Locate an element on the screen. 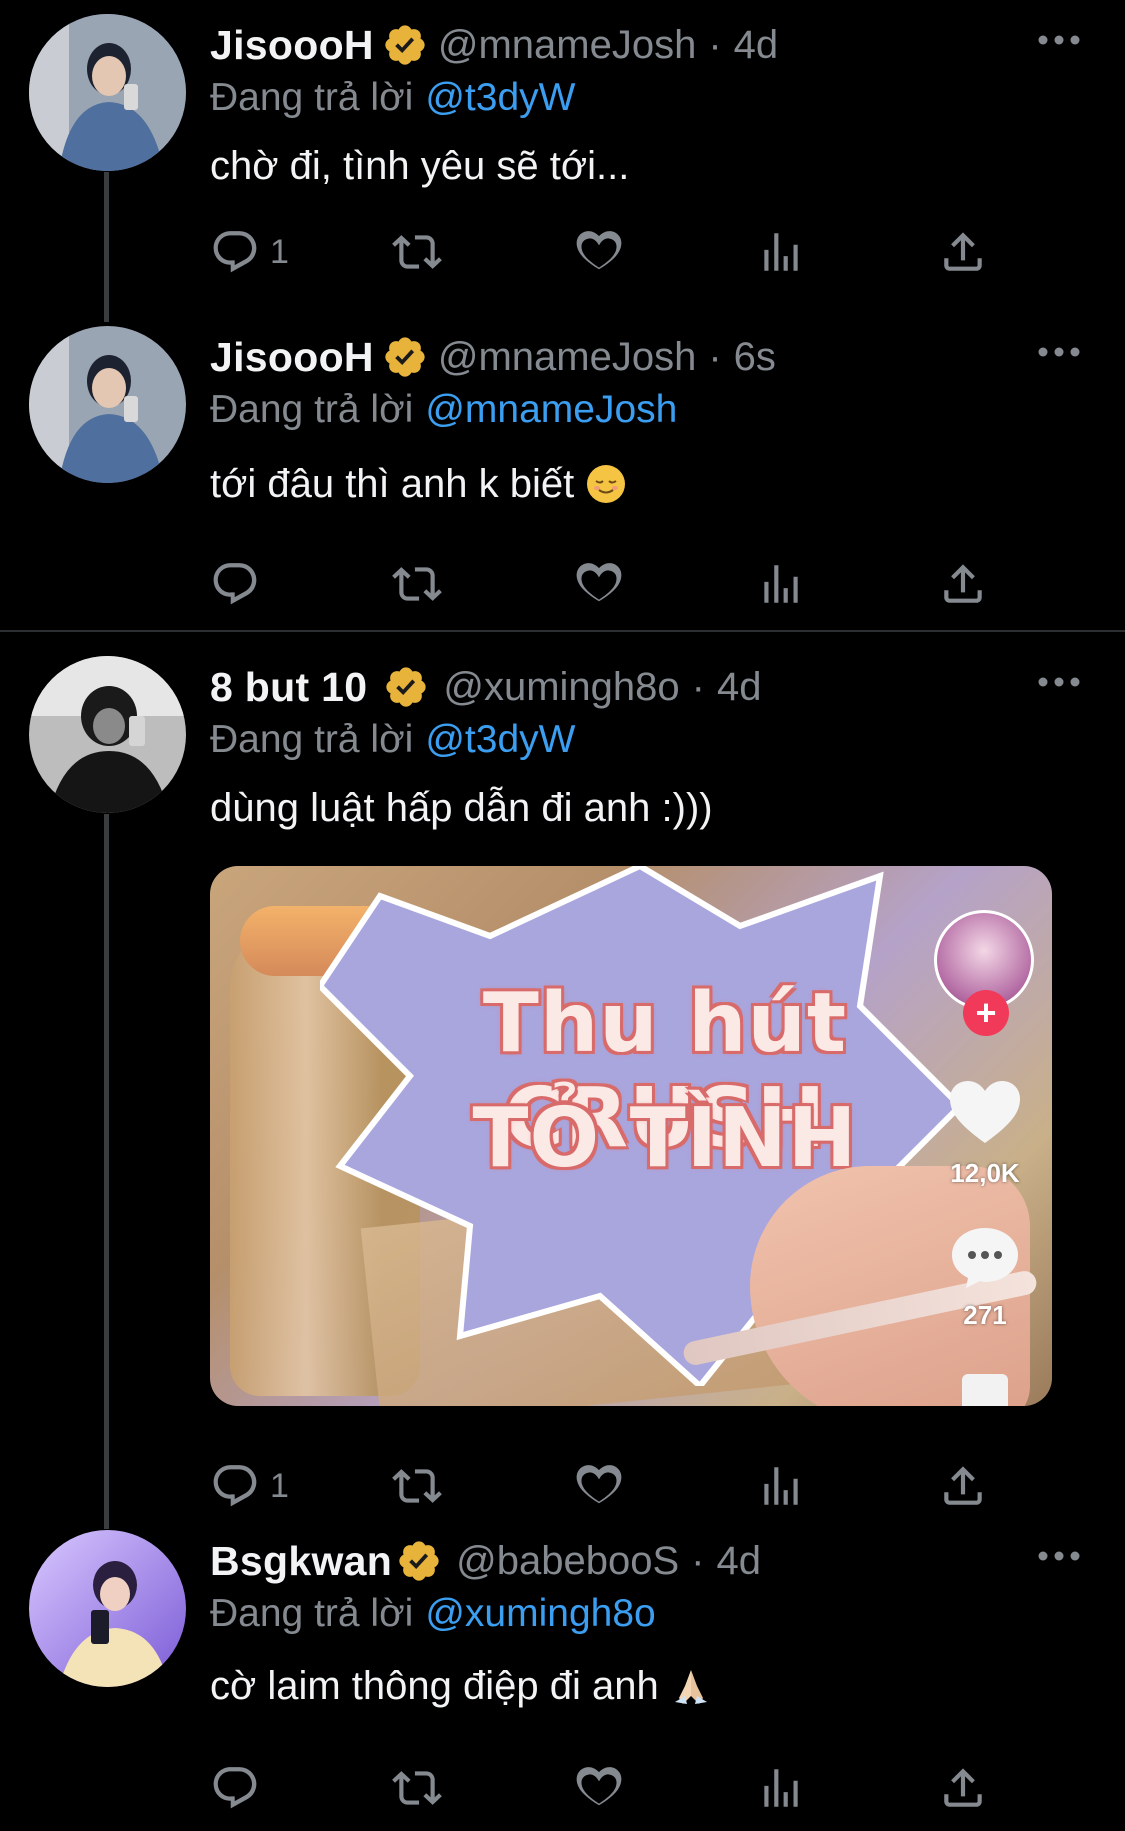 The height and width of the screenshot is (1831, 1125). display-name: Bsgkwan is located at coordinates (301, 1561).